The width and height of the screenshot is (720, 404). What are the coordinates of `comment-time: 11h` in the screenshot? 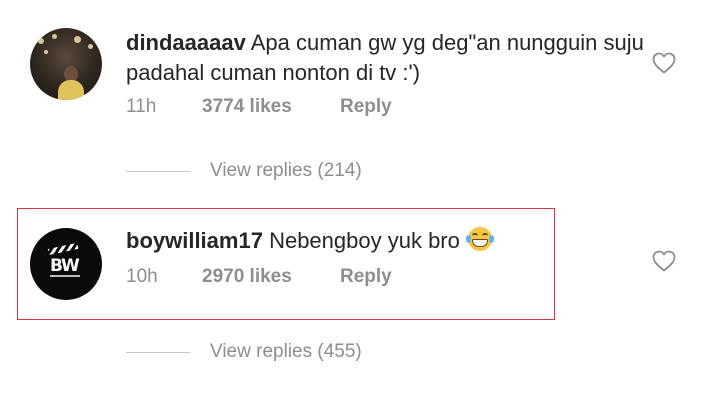 It's located at (141, 106).